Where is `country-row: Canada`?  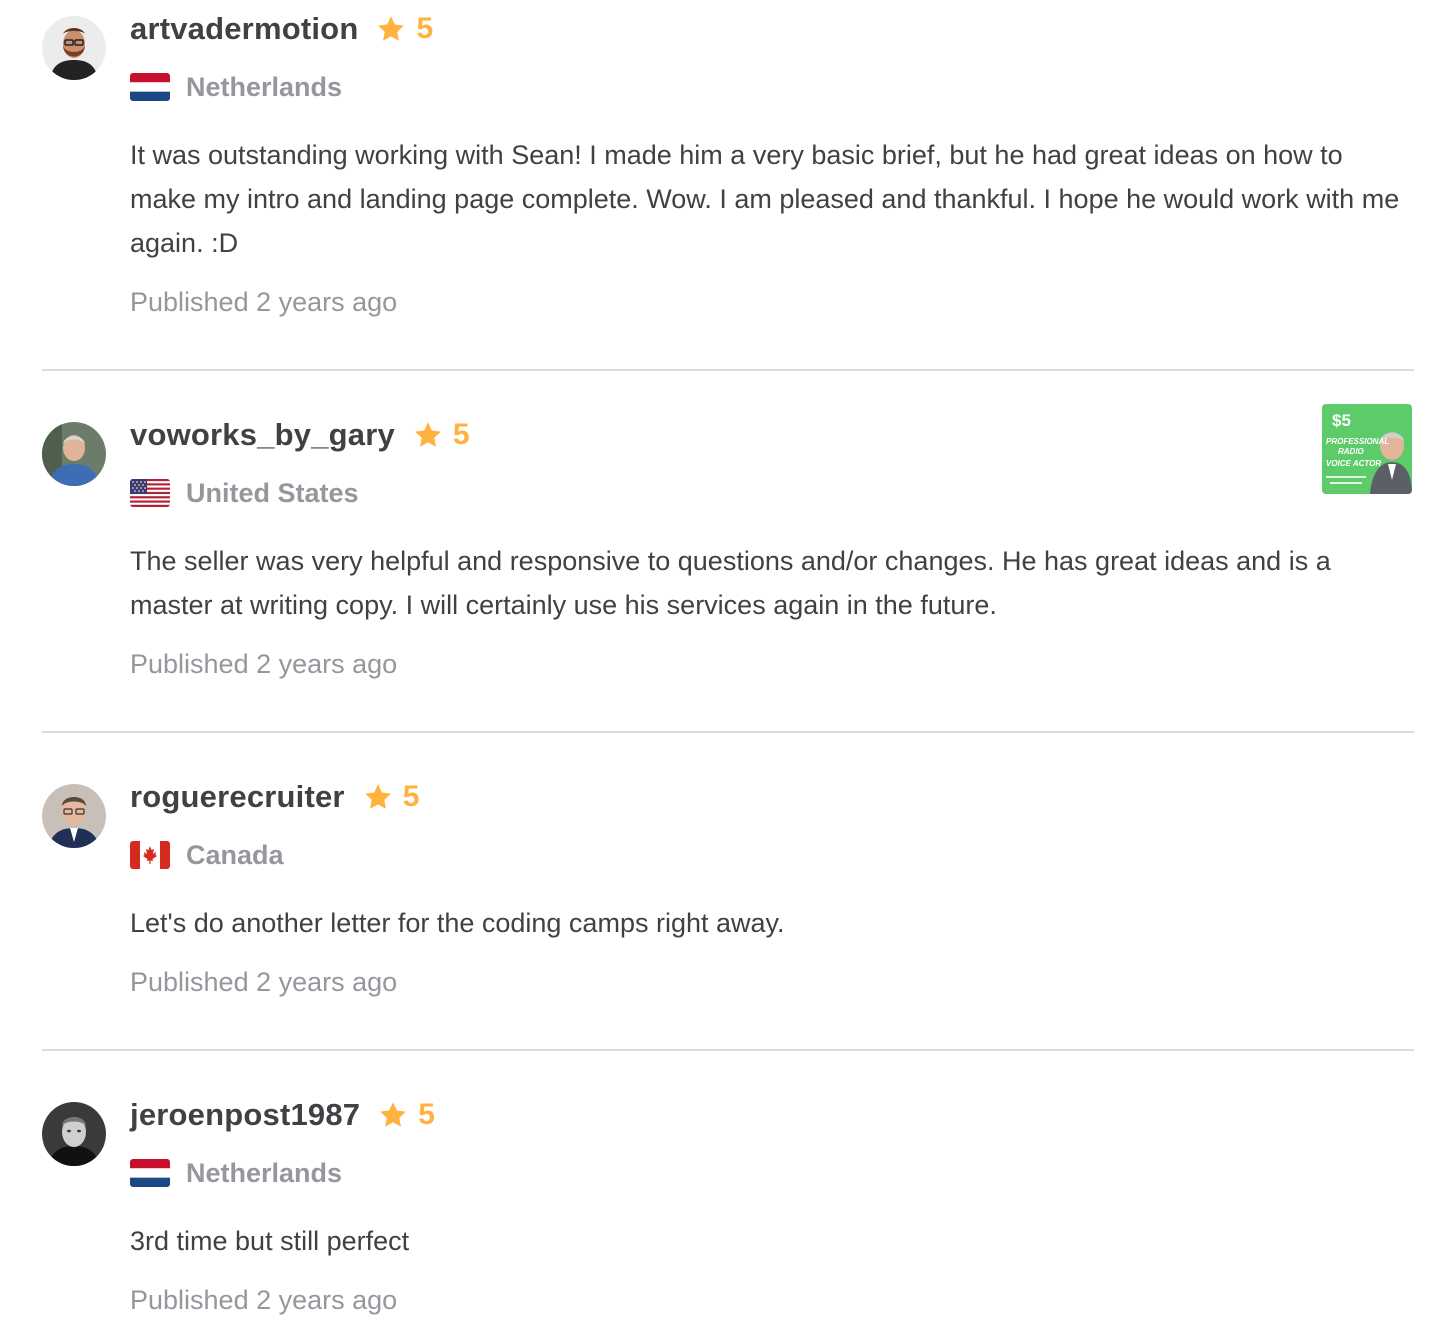 country-row: Canada is located at coordinates (207, 855).